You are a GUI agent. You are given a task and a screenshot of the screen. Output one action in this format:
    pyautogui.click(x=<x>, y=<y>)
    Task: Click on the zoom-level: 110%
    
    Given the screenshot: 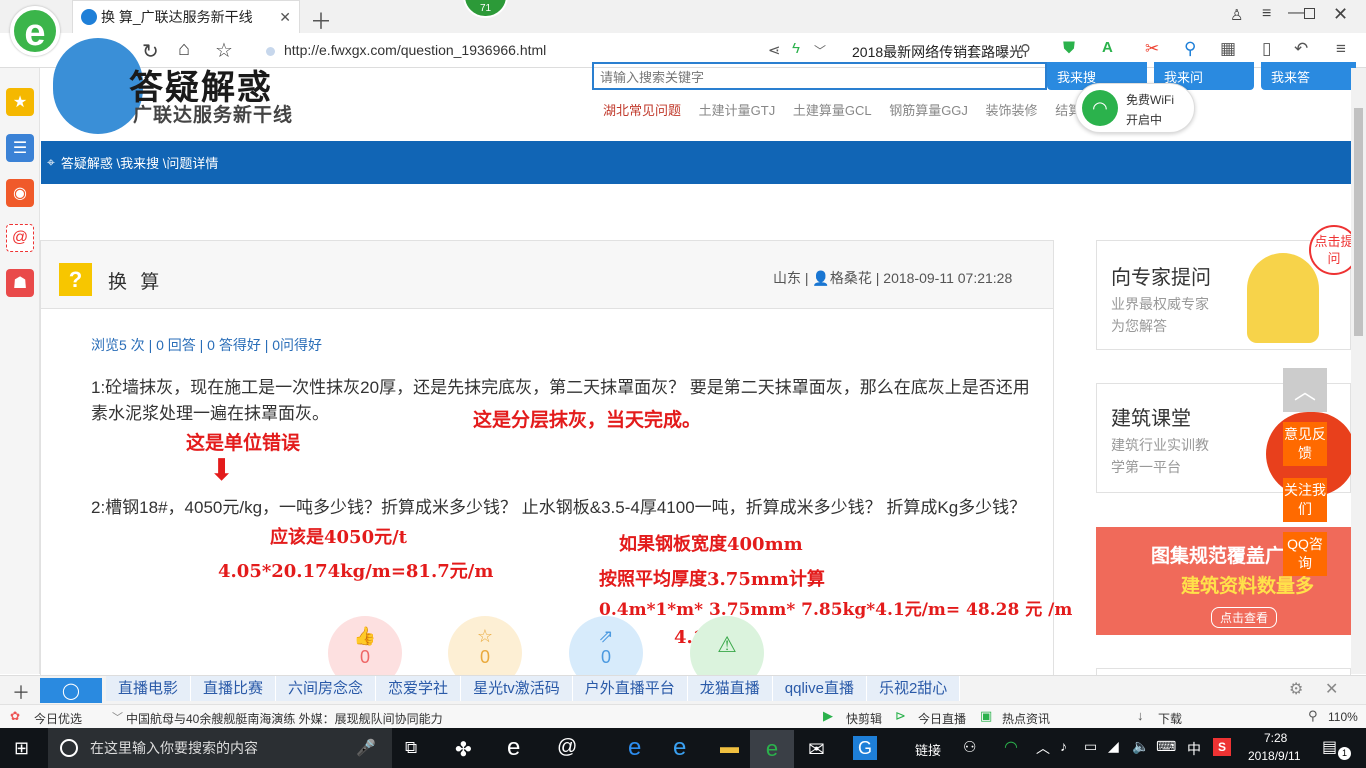 What is the action you would take?
    pyautogui.click(x=1343, y=717)
    